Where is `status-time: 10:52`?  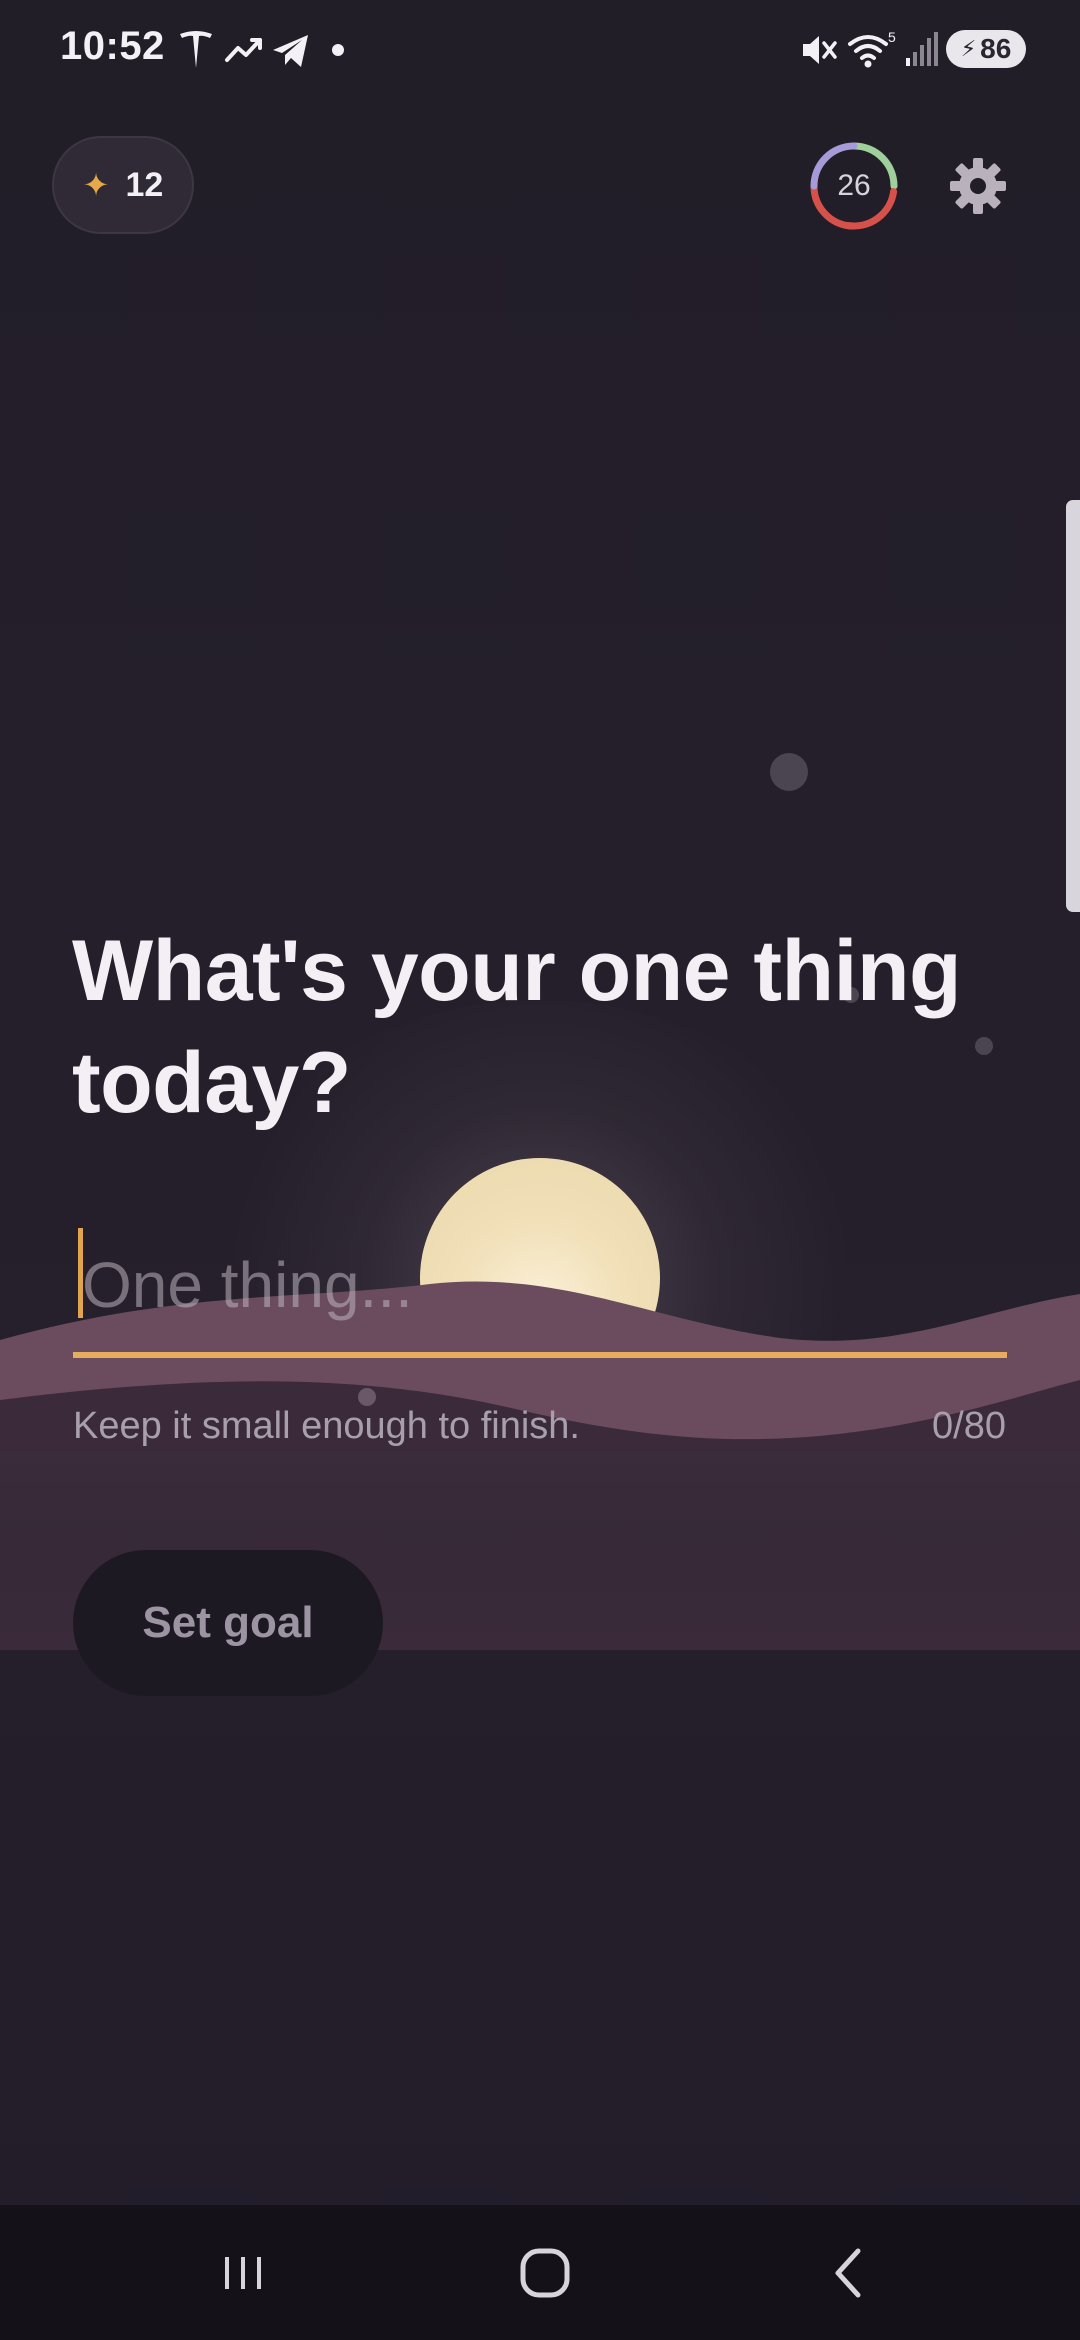
status-time: 10:52 is located at coordinates (112, 46).